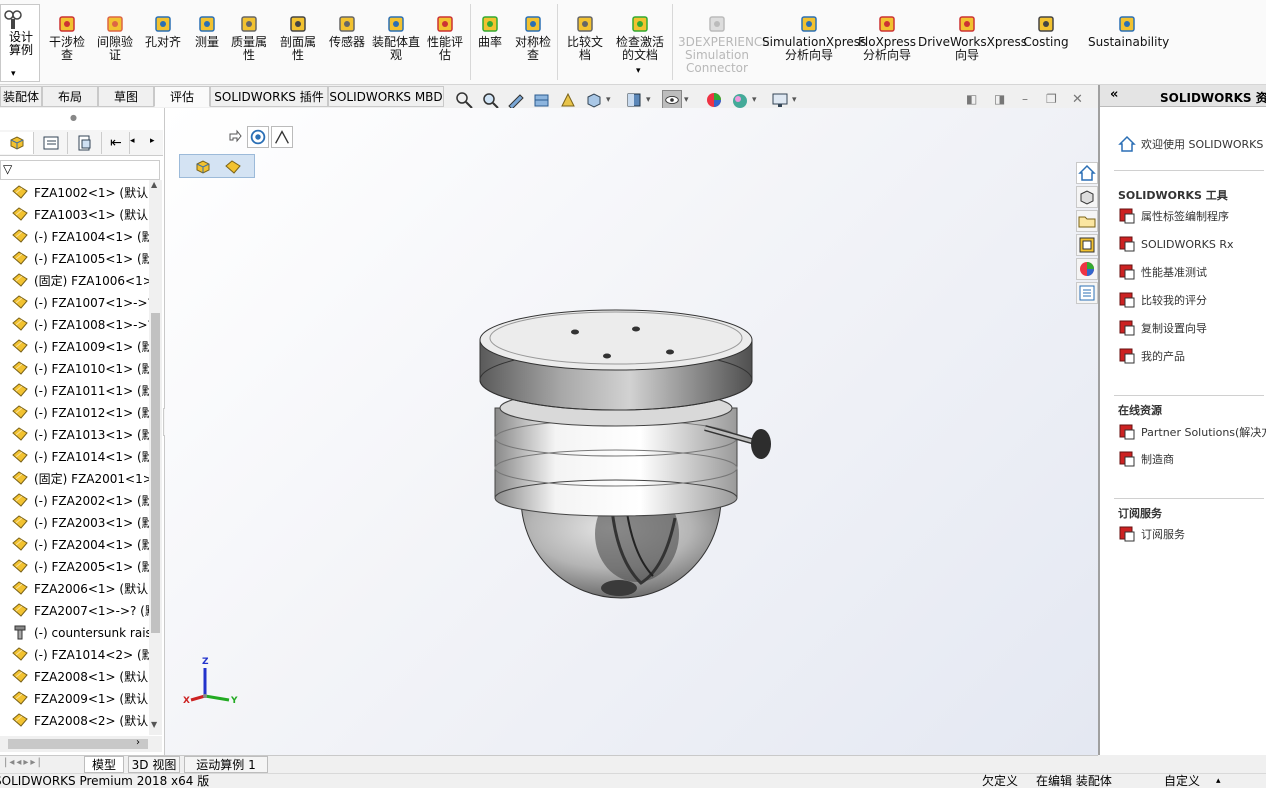 This screenshot has width=1266, height=788. What do you see at coordinates (82, 435) in the screenshot?
I see `tree-item: (-) FZA1013<1> (默认` at bounding box center [82, 435].